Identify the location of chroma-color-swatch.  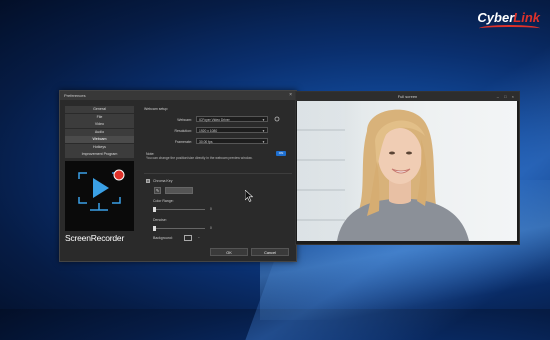
(179, 190).